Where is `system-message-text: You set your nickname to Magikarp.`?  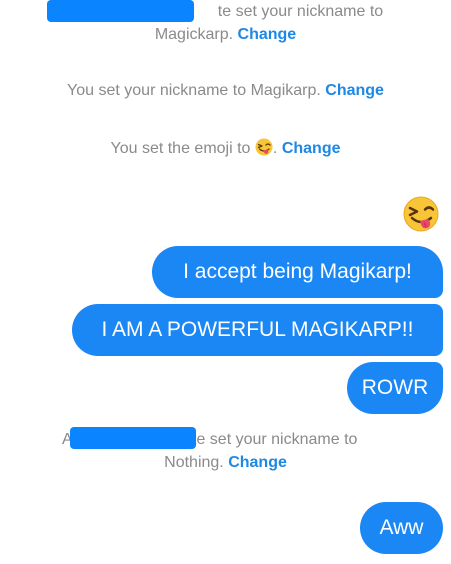 system-message-text: You set your nickname to Magikarp. is located at coordinates (194, 90).